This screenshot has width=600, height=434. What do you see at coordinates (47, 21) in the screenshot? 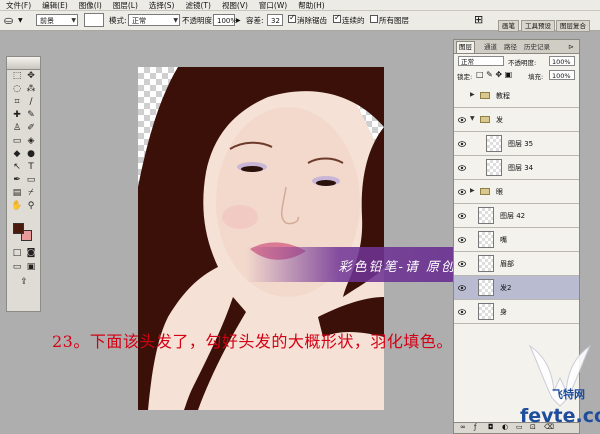
I see `fill-source-value: 前景` at bounding box center [47, 21].